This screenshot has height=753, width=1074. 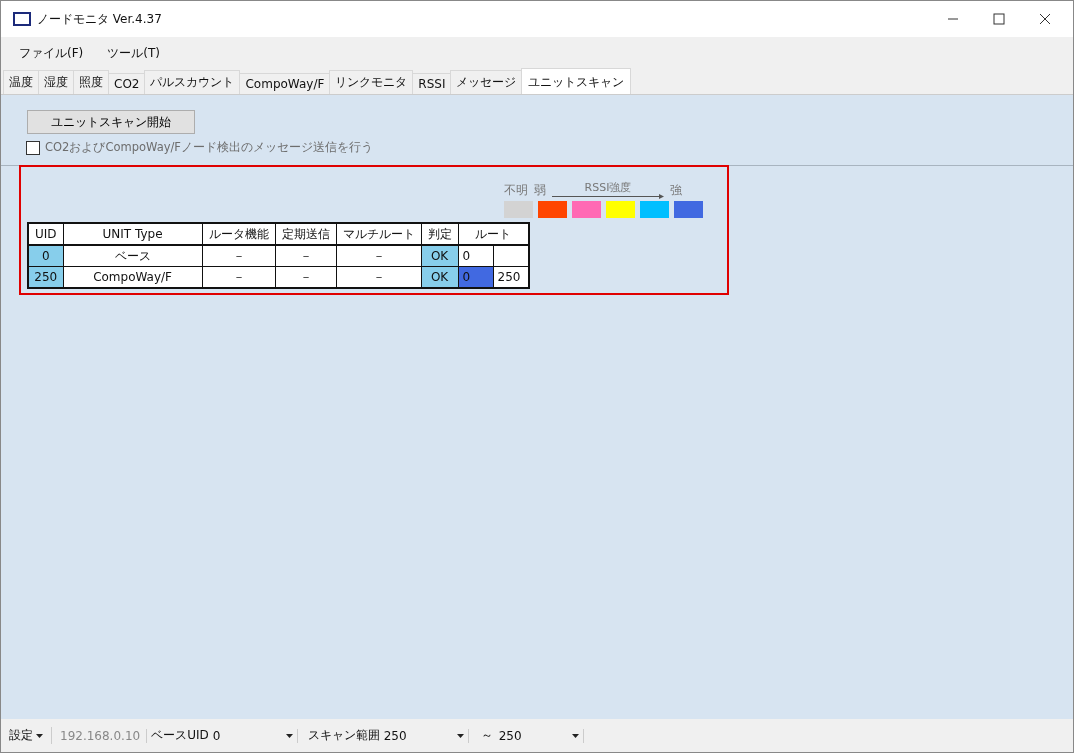 I want to click on column-header: ルータ機能, so click(x=239, y=234).